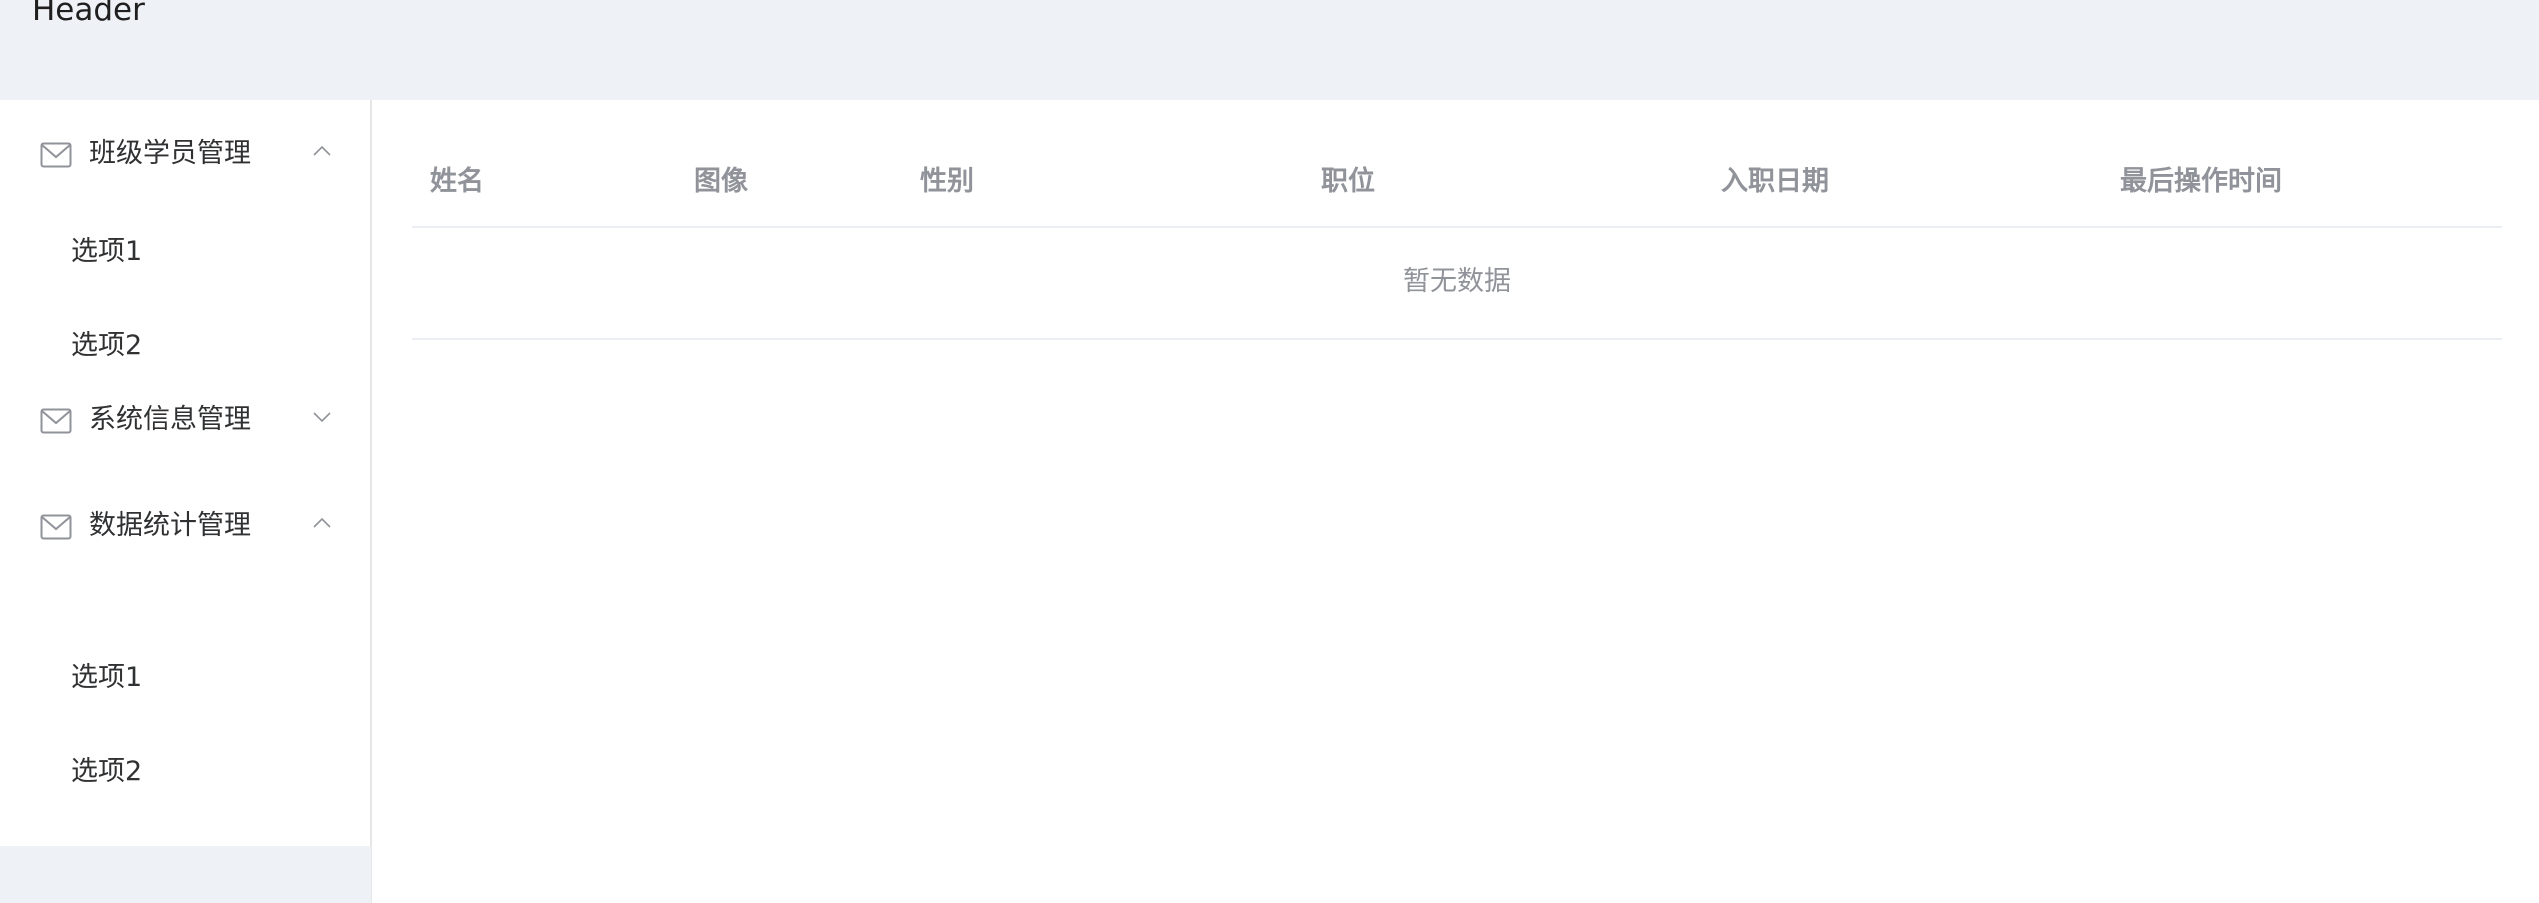 This screenshot has width=2539, height=903. Describe the element at coordinates (2201, 182) in the screenshot. I see `column-header-last-operation-time: 最后操作时间` at that location.